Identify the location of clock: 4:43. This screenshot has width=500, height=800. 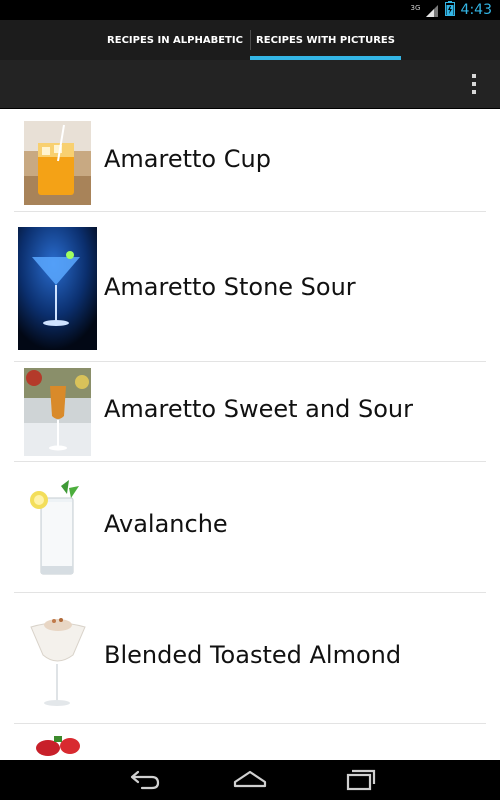
(476, 10).